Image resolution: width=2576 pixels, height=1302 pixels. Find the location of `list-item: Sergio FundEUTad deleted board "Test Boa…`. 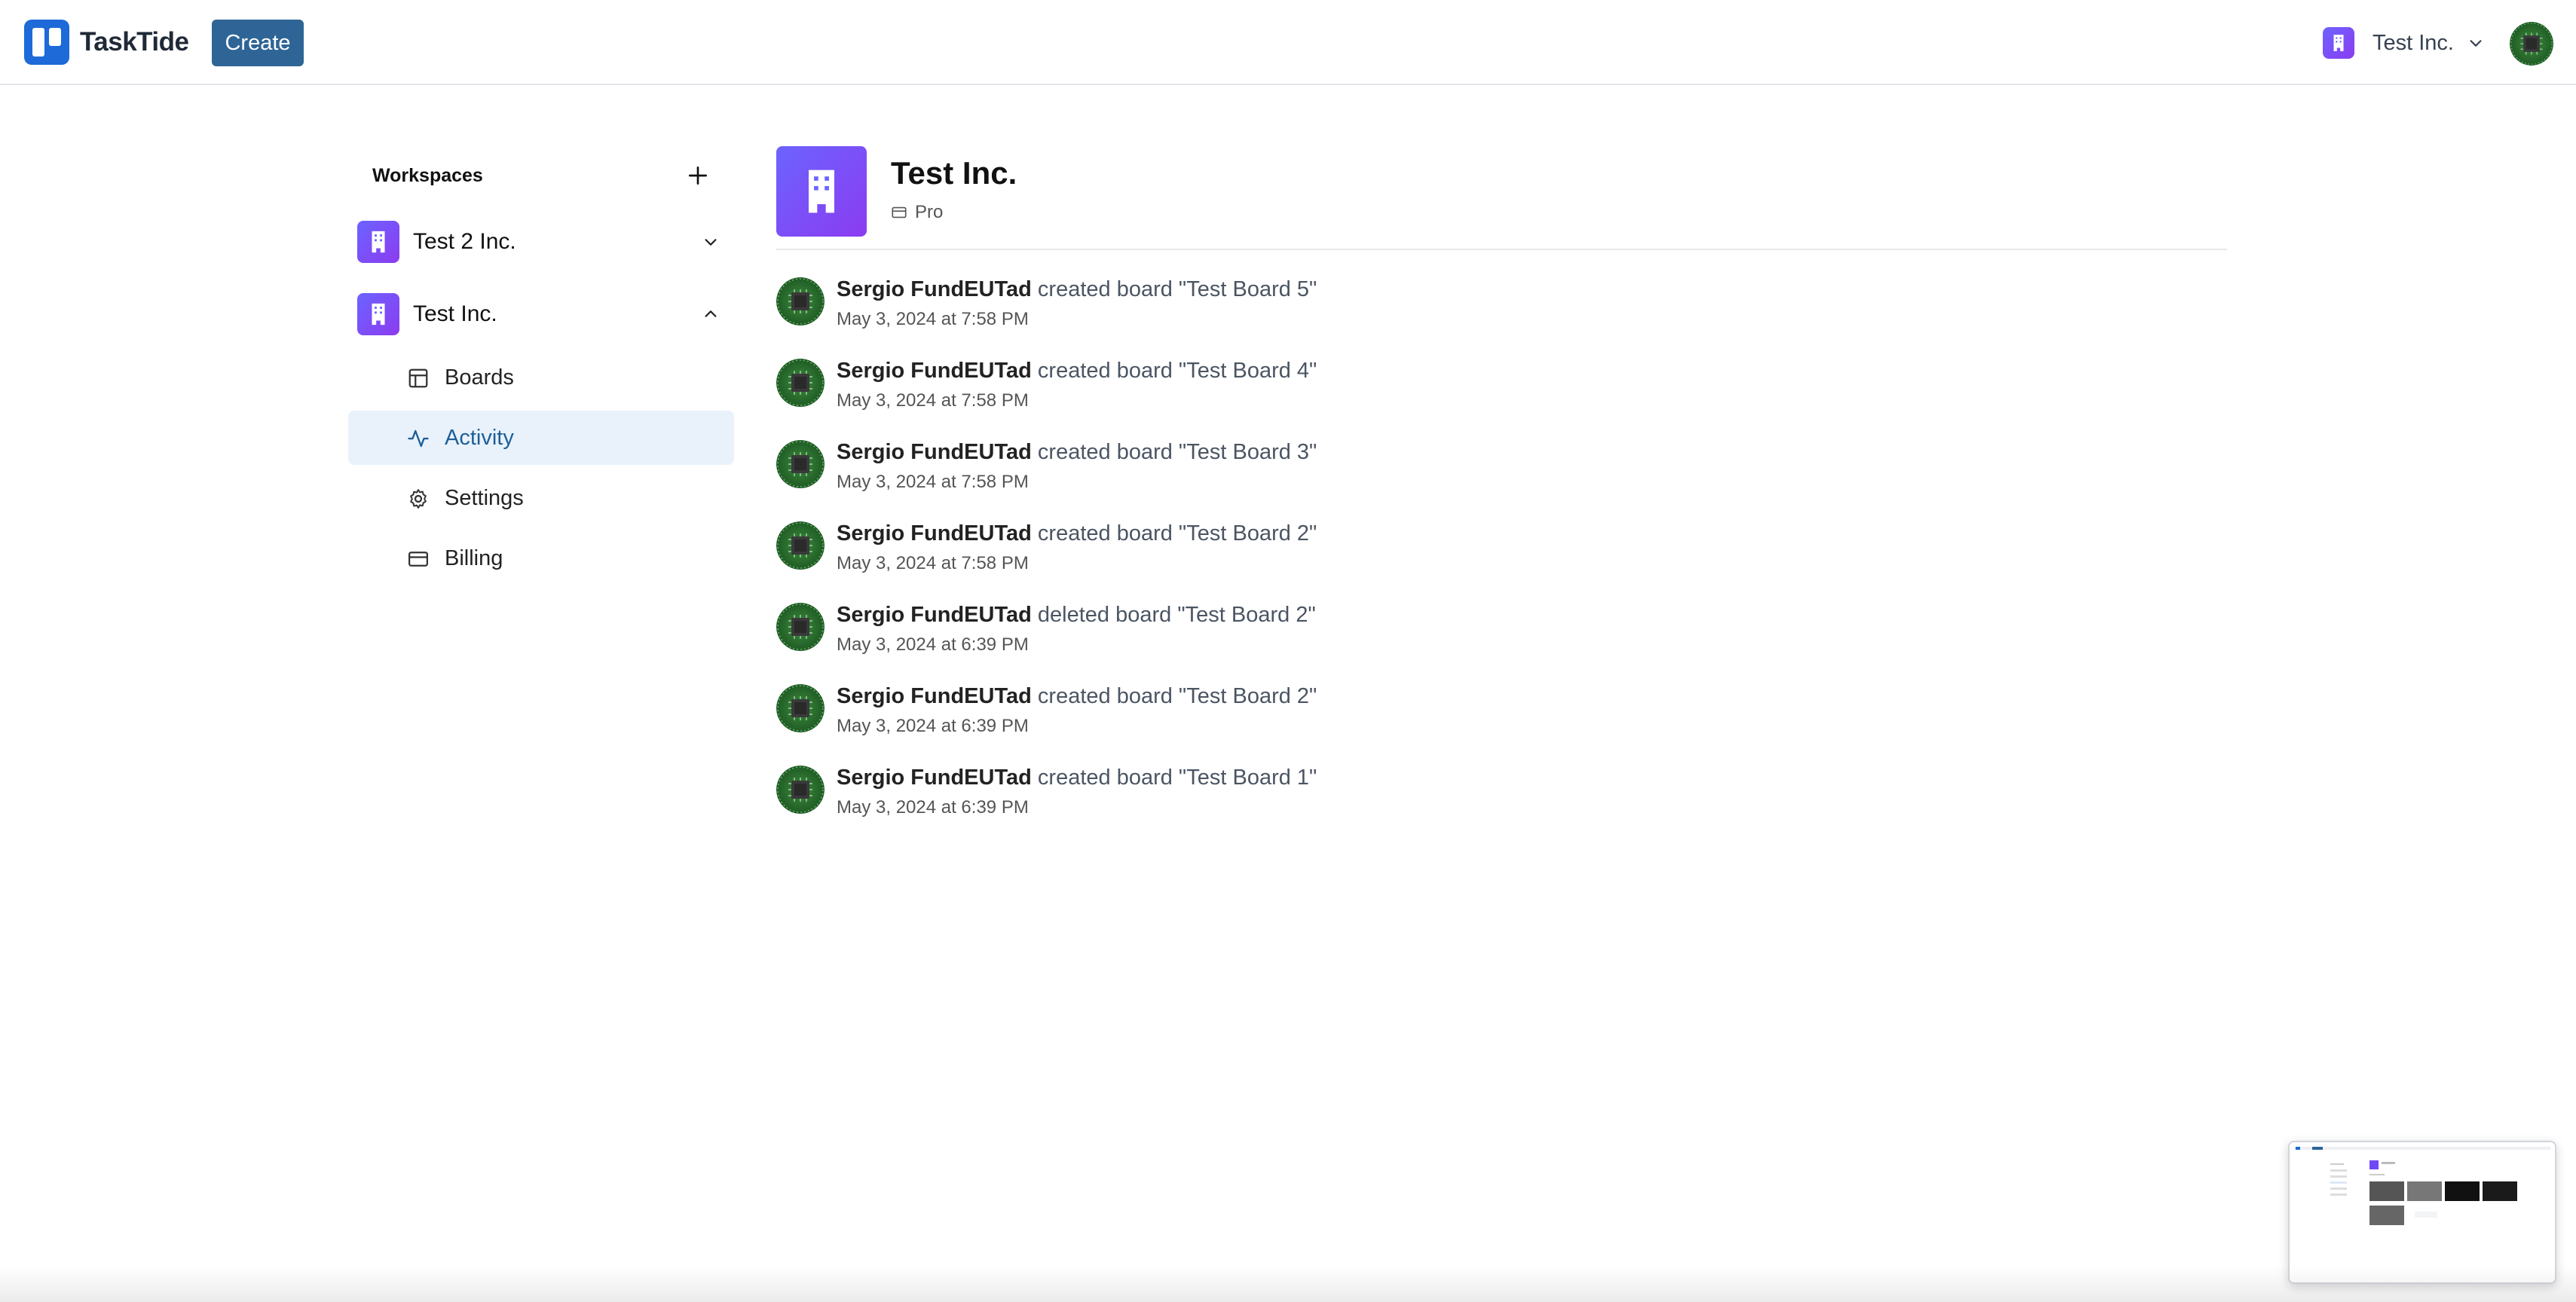

list-item: Sergio FundEUTad deleted board "Test Boa… is located at coordinates (1501, 633).